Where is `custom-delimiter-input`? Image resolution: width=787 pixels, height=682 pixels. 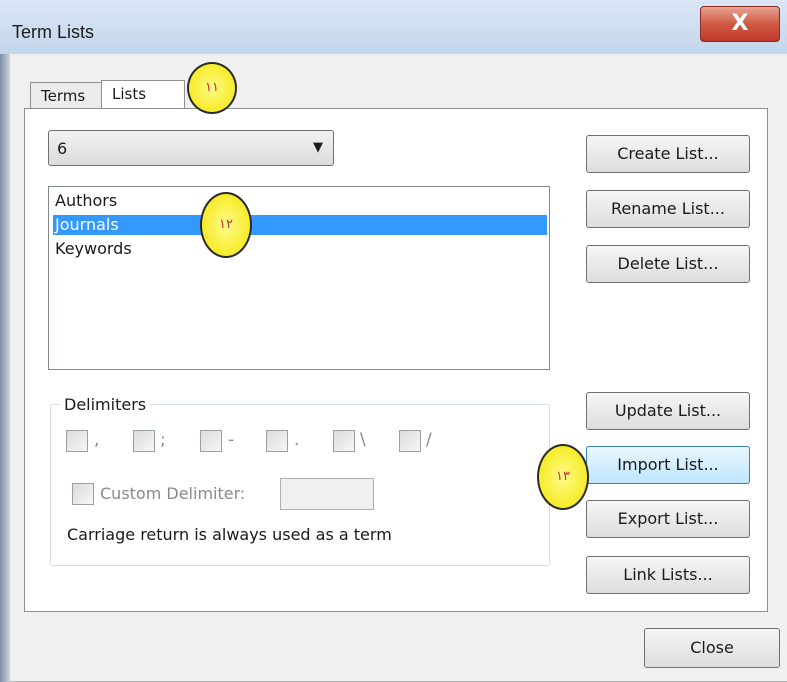 custom-delimiter-input is located at coordinates (327, 494).